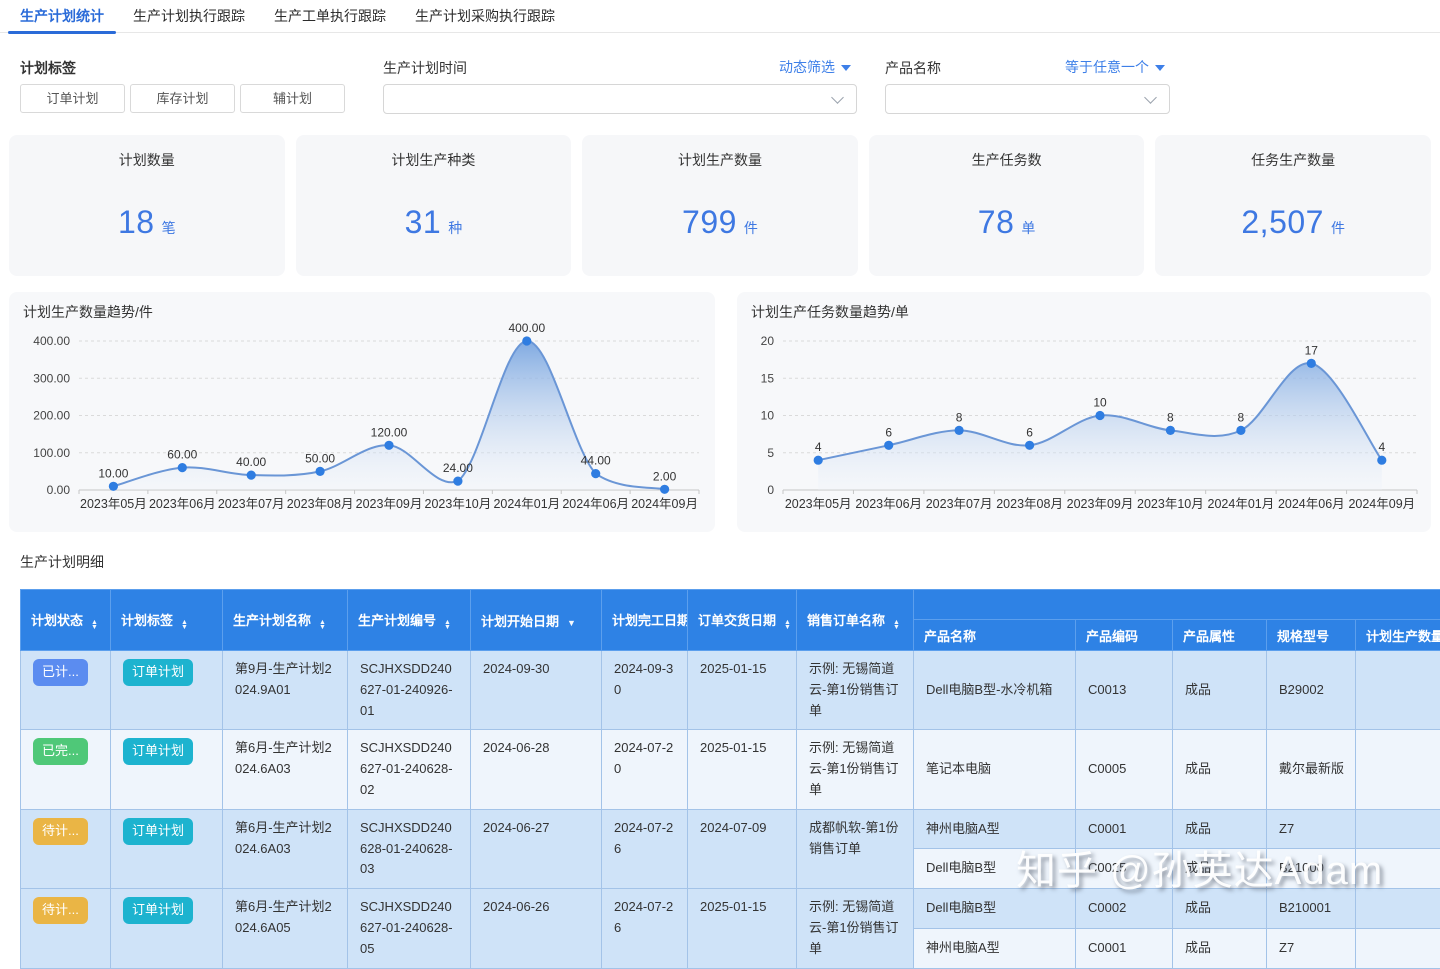 Image resolution: width=1440 pixels, height=969 pixels. What do you see at coordinates (182, 455) in the screenshot?
I see `svg-text: 60.00` at bounding box center [182, 455].